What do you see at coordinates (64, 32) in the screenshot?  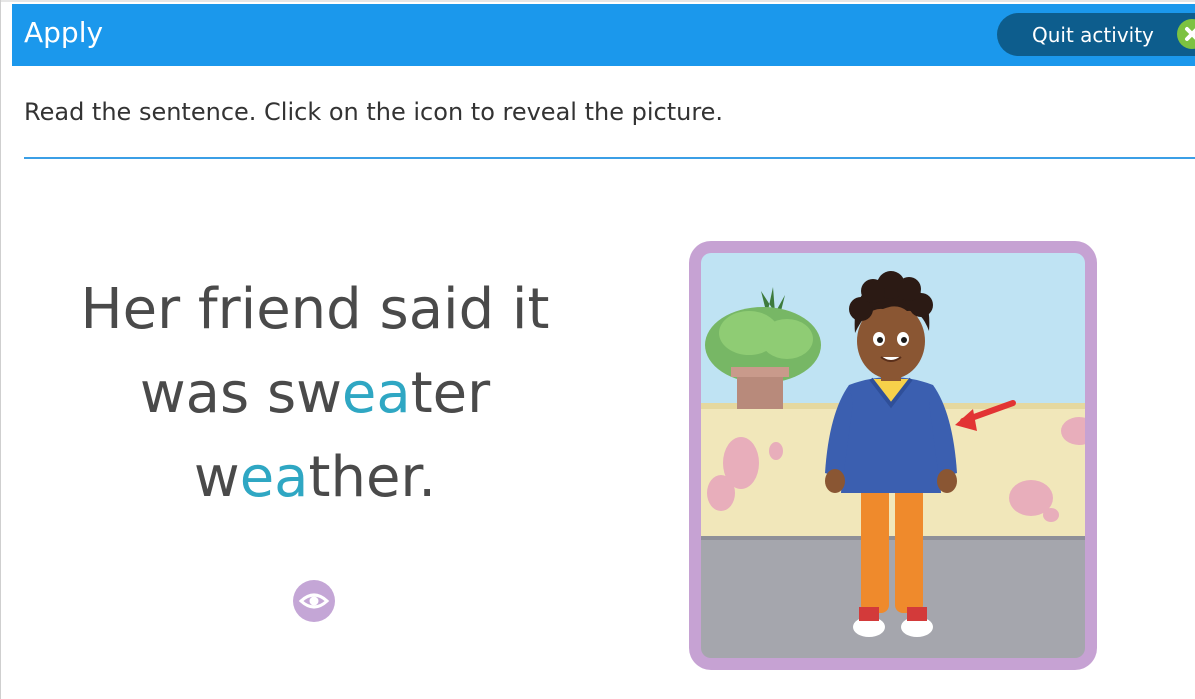 I see `activity-title: Apply` at bounding box center [64, 32].